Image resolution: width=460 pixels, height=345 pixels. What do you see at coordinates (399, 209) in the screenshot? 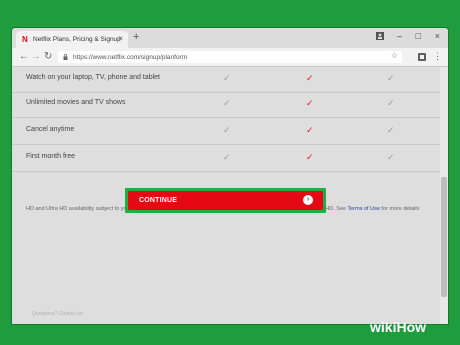
I see `disclaimer-suffix: for more details` at bounding box center [399, 209].